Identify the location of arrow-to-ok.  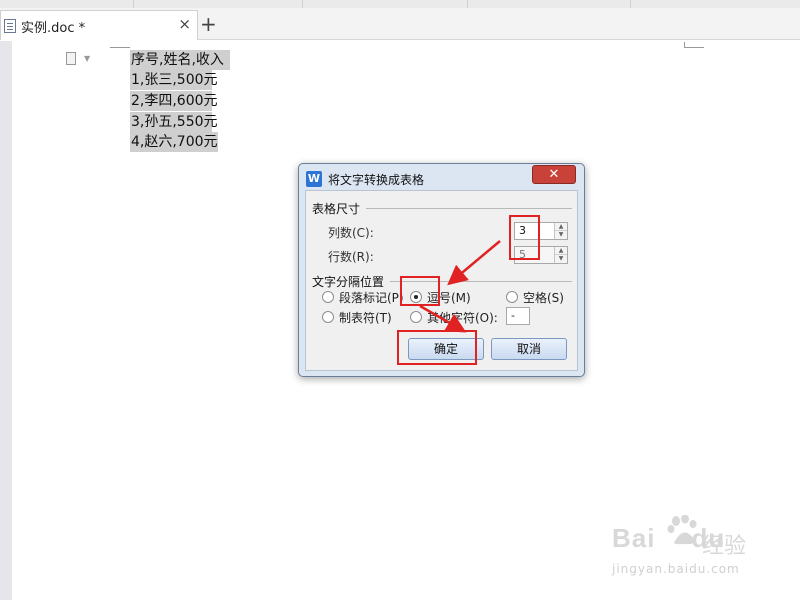
(443, 318).